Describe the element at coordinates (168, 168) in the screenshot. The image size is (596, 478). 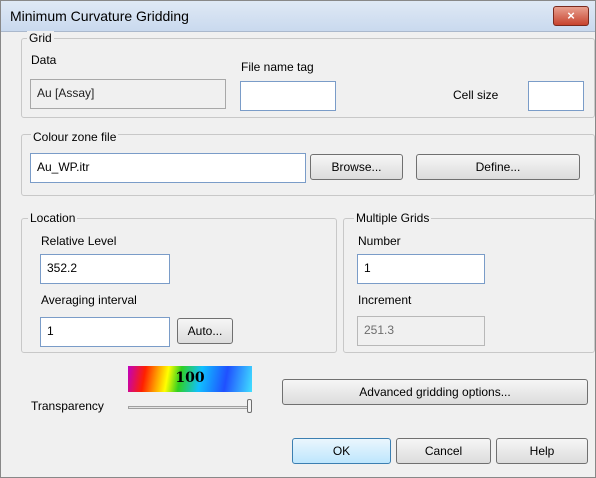
I see `colour-zone-file-input: Au_WP.itr` at that location.